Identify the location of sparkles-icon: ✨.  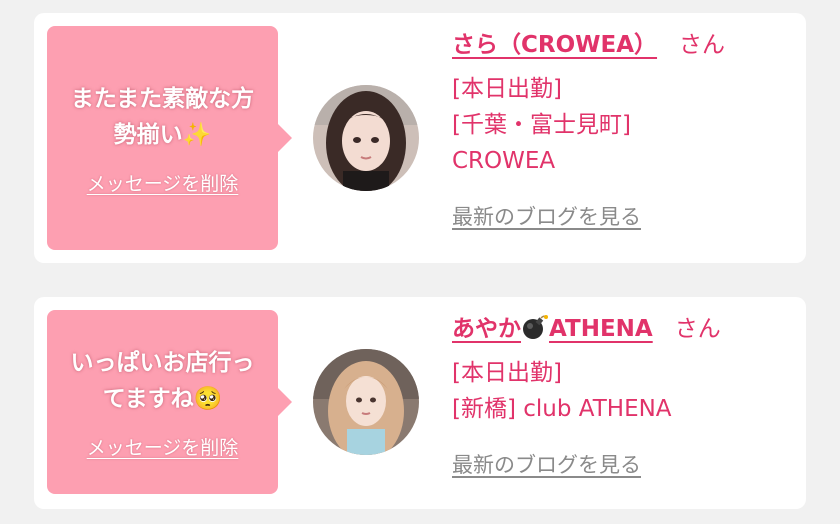
(197, 134).